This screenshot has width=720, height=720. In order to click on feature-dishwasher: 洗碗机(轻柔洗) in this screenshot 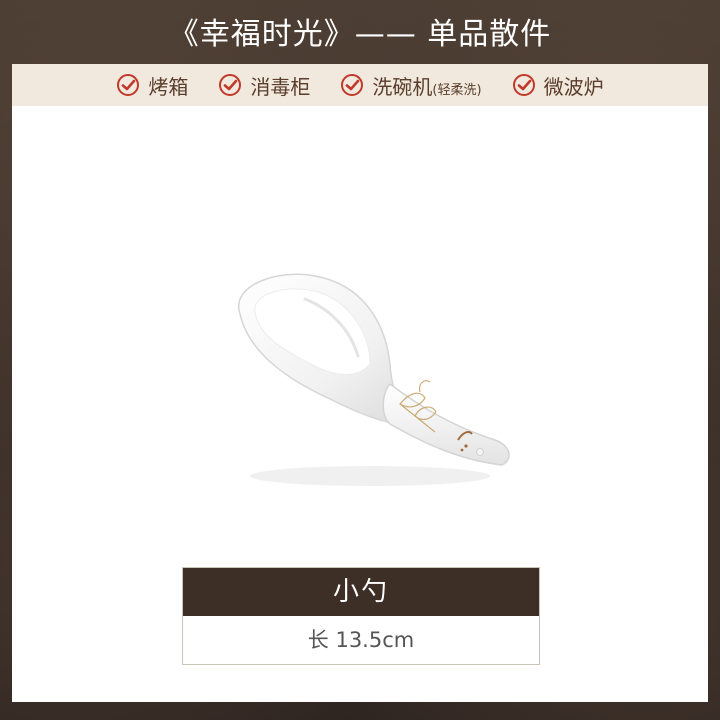, I will do `click(411, 85)`.